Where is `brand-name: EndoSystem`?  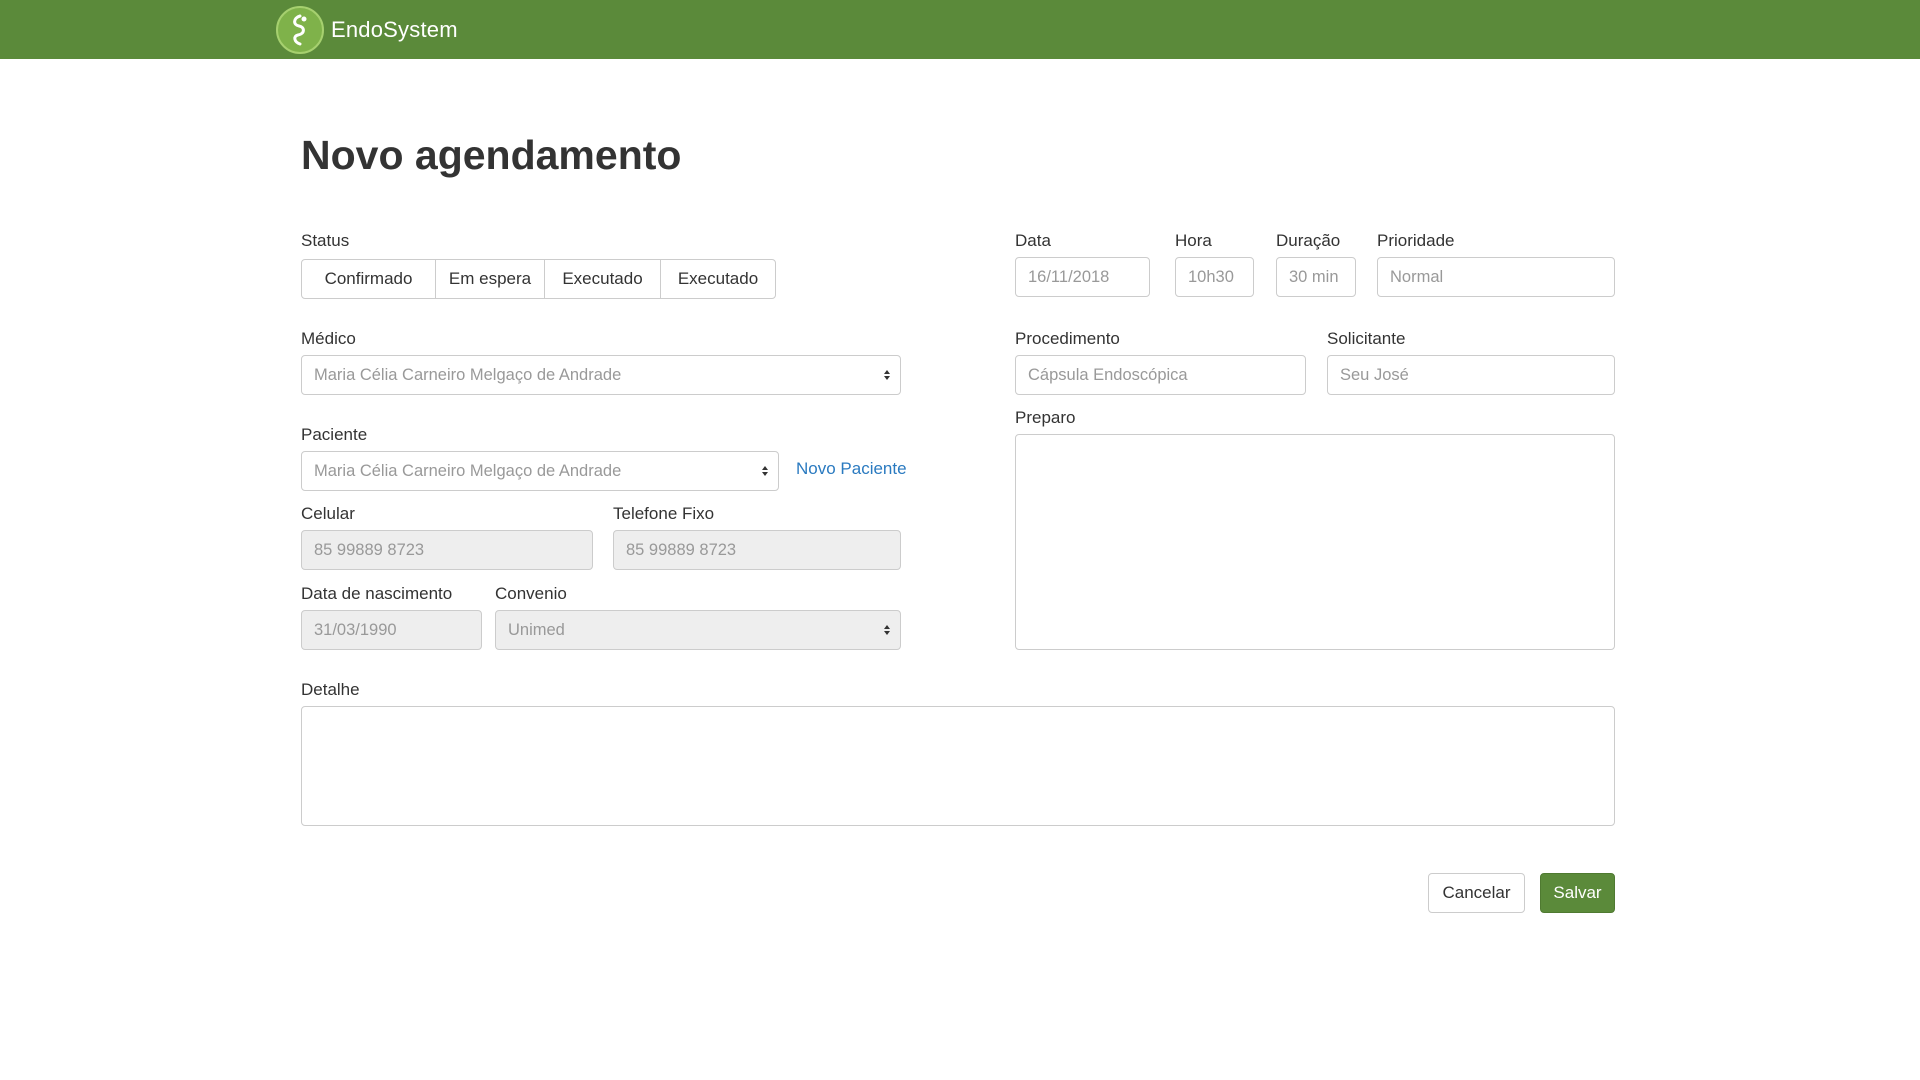
brand-name: EndoSystem is located at coordinates (394, 29).